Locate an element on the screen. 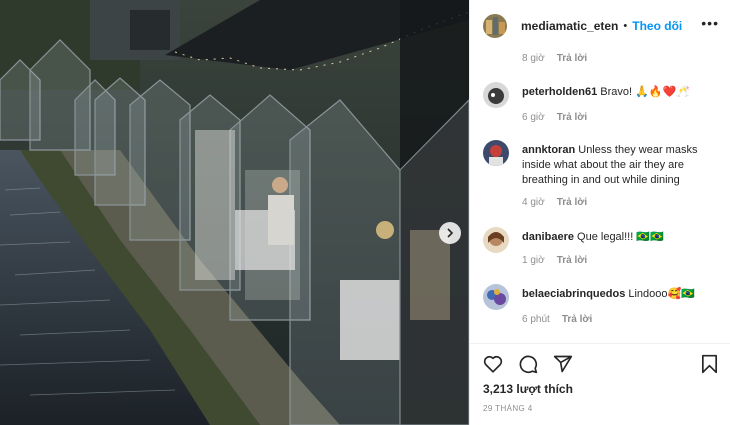 Image resolution: width=730 pixels, height=425 pixels. comment-username: danibaere is located at coordinates (548, 237).